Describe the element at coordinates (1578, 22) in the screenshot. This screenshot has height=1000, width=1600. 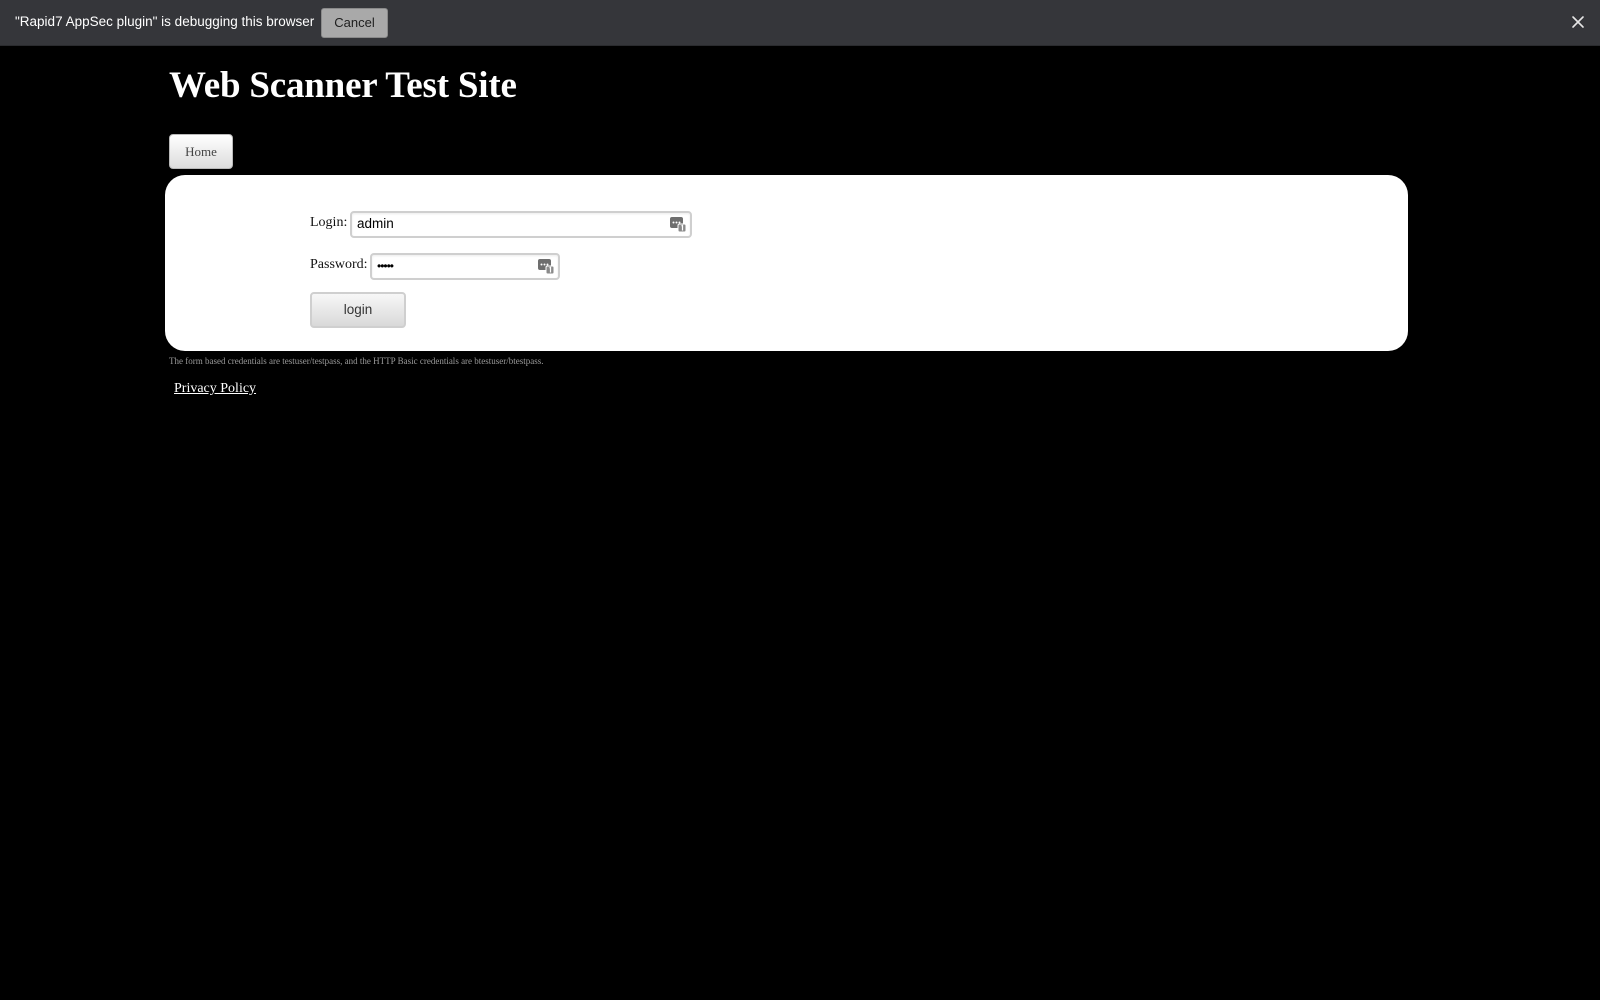
I see `close-icon` at that location.